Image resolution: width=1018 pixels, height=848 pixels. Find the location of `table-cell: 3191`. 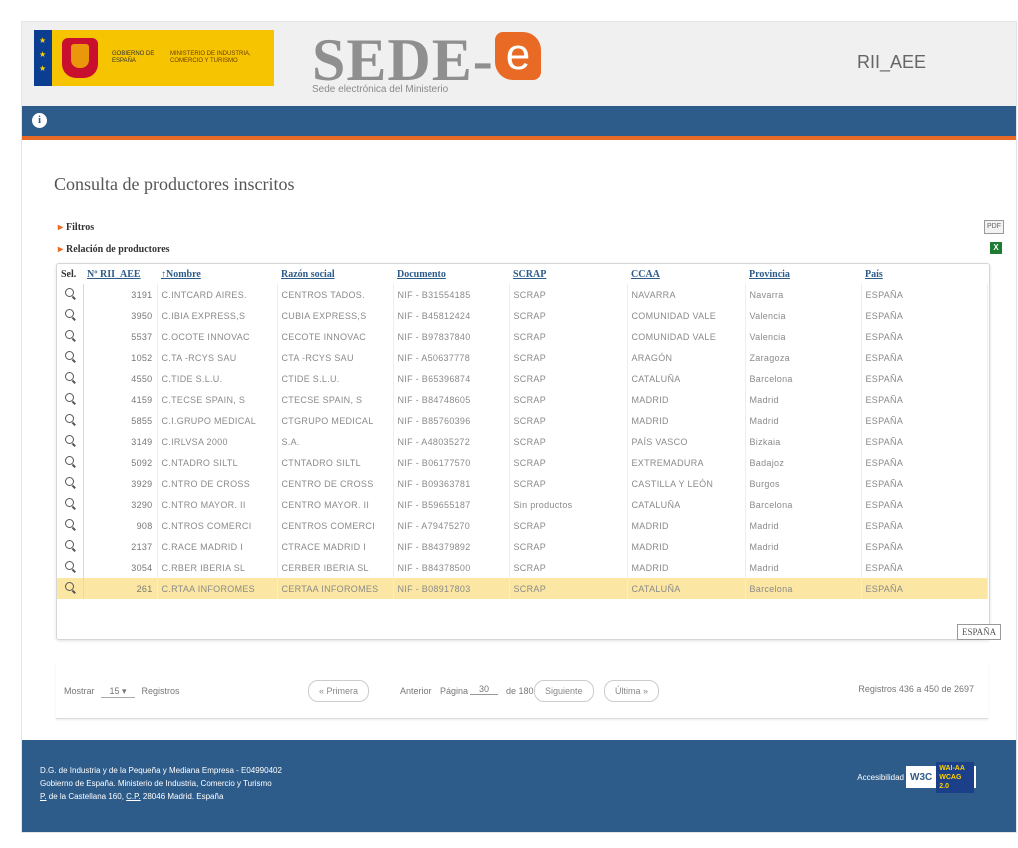

table-cell: 3191 is located at coordinates (120, 294).